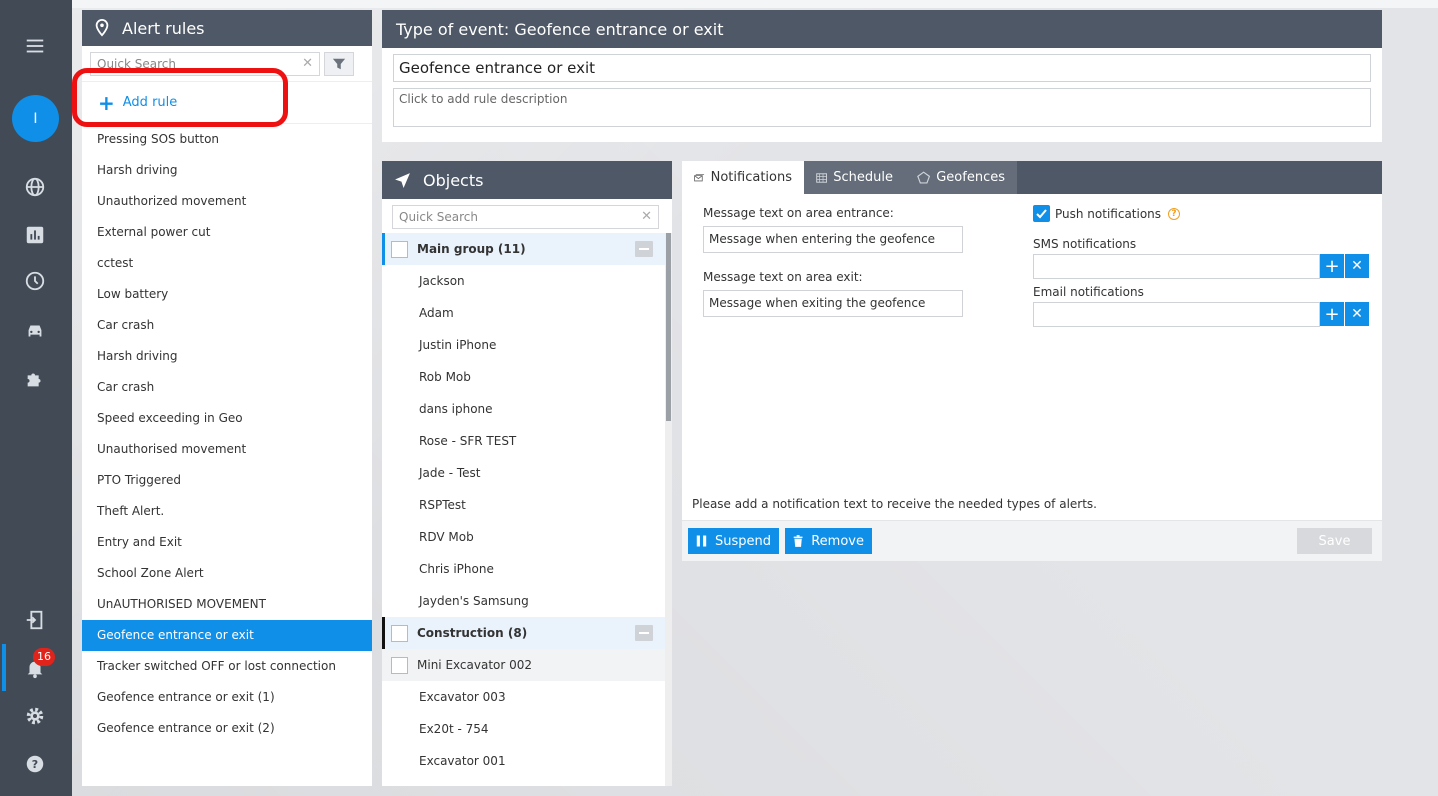 The height and width of the screenshot is (796, 1438). I want to click on help-icon: ?, so click(35, 764).